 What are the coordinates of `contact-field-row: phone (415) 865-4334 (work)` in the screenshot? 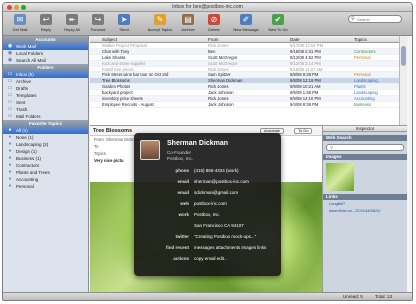 It's located at (207, 171).